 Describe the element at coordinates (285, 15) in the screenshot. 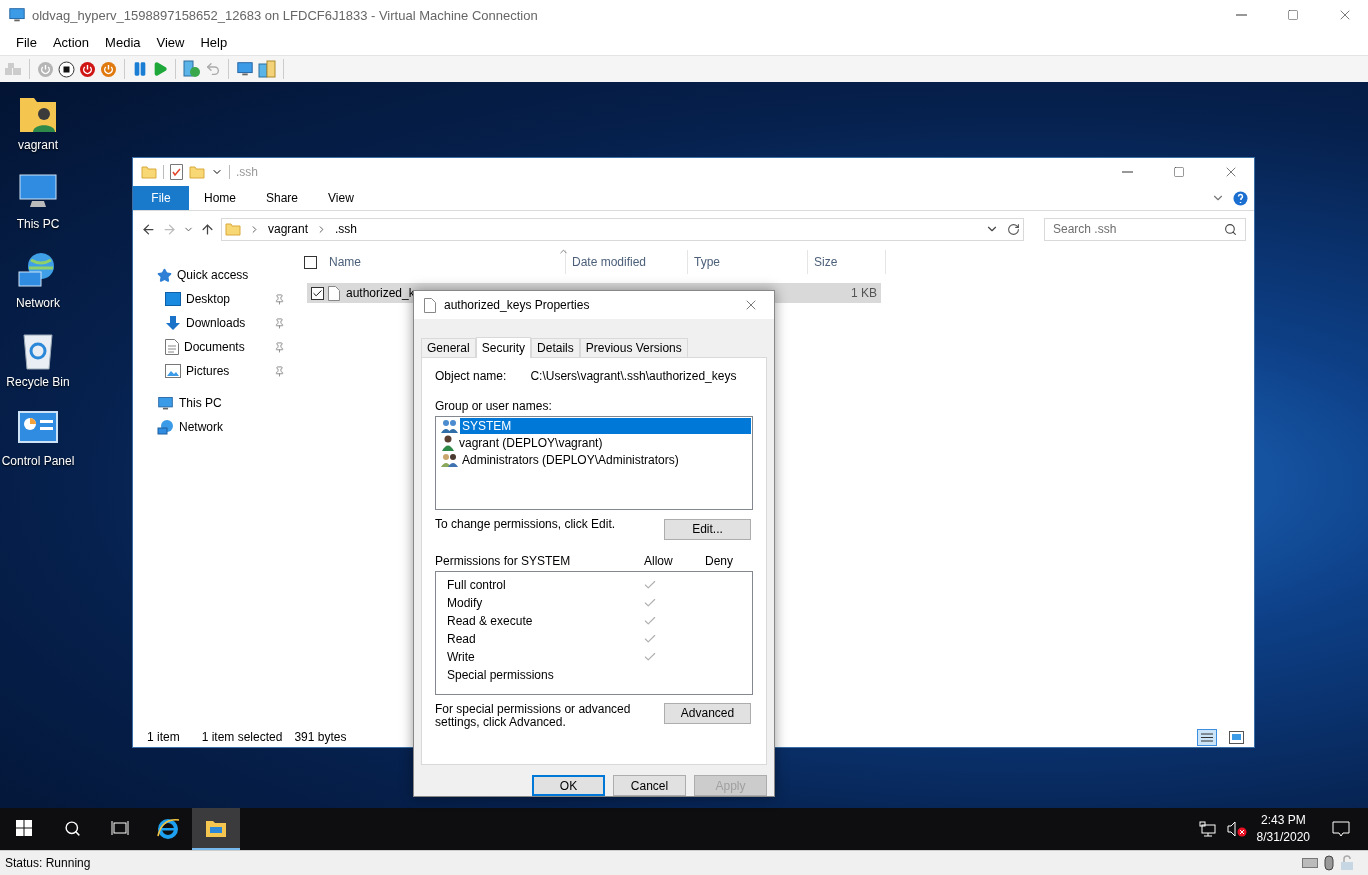

I see `window-title: oldvag_hyperv_1598897158652_12683 on LFDCF6J1833 - Virtual Machine Connection` at that location.